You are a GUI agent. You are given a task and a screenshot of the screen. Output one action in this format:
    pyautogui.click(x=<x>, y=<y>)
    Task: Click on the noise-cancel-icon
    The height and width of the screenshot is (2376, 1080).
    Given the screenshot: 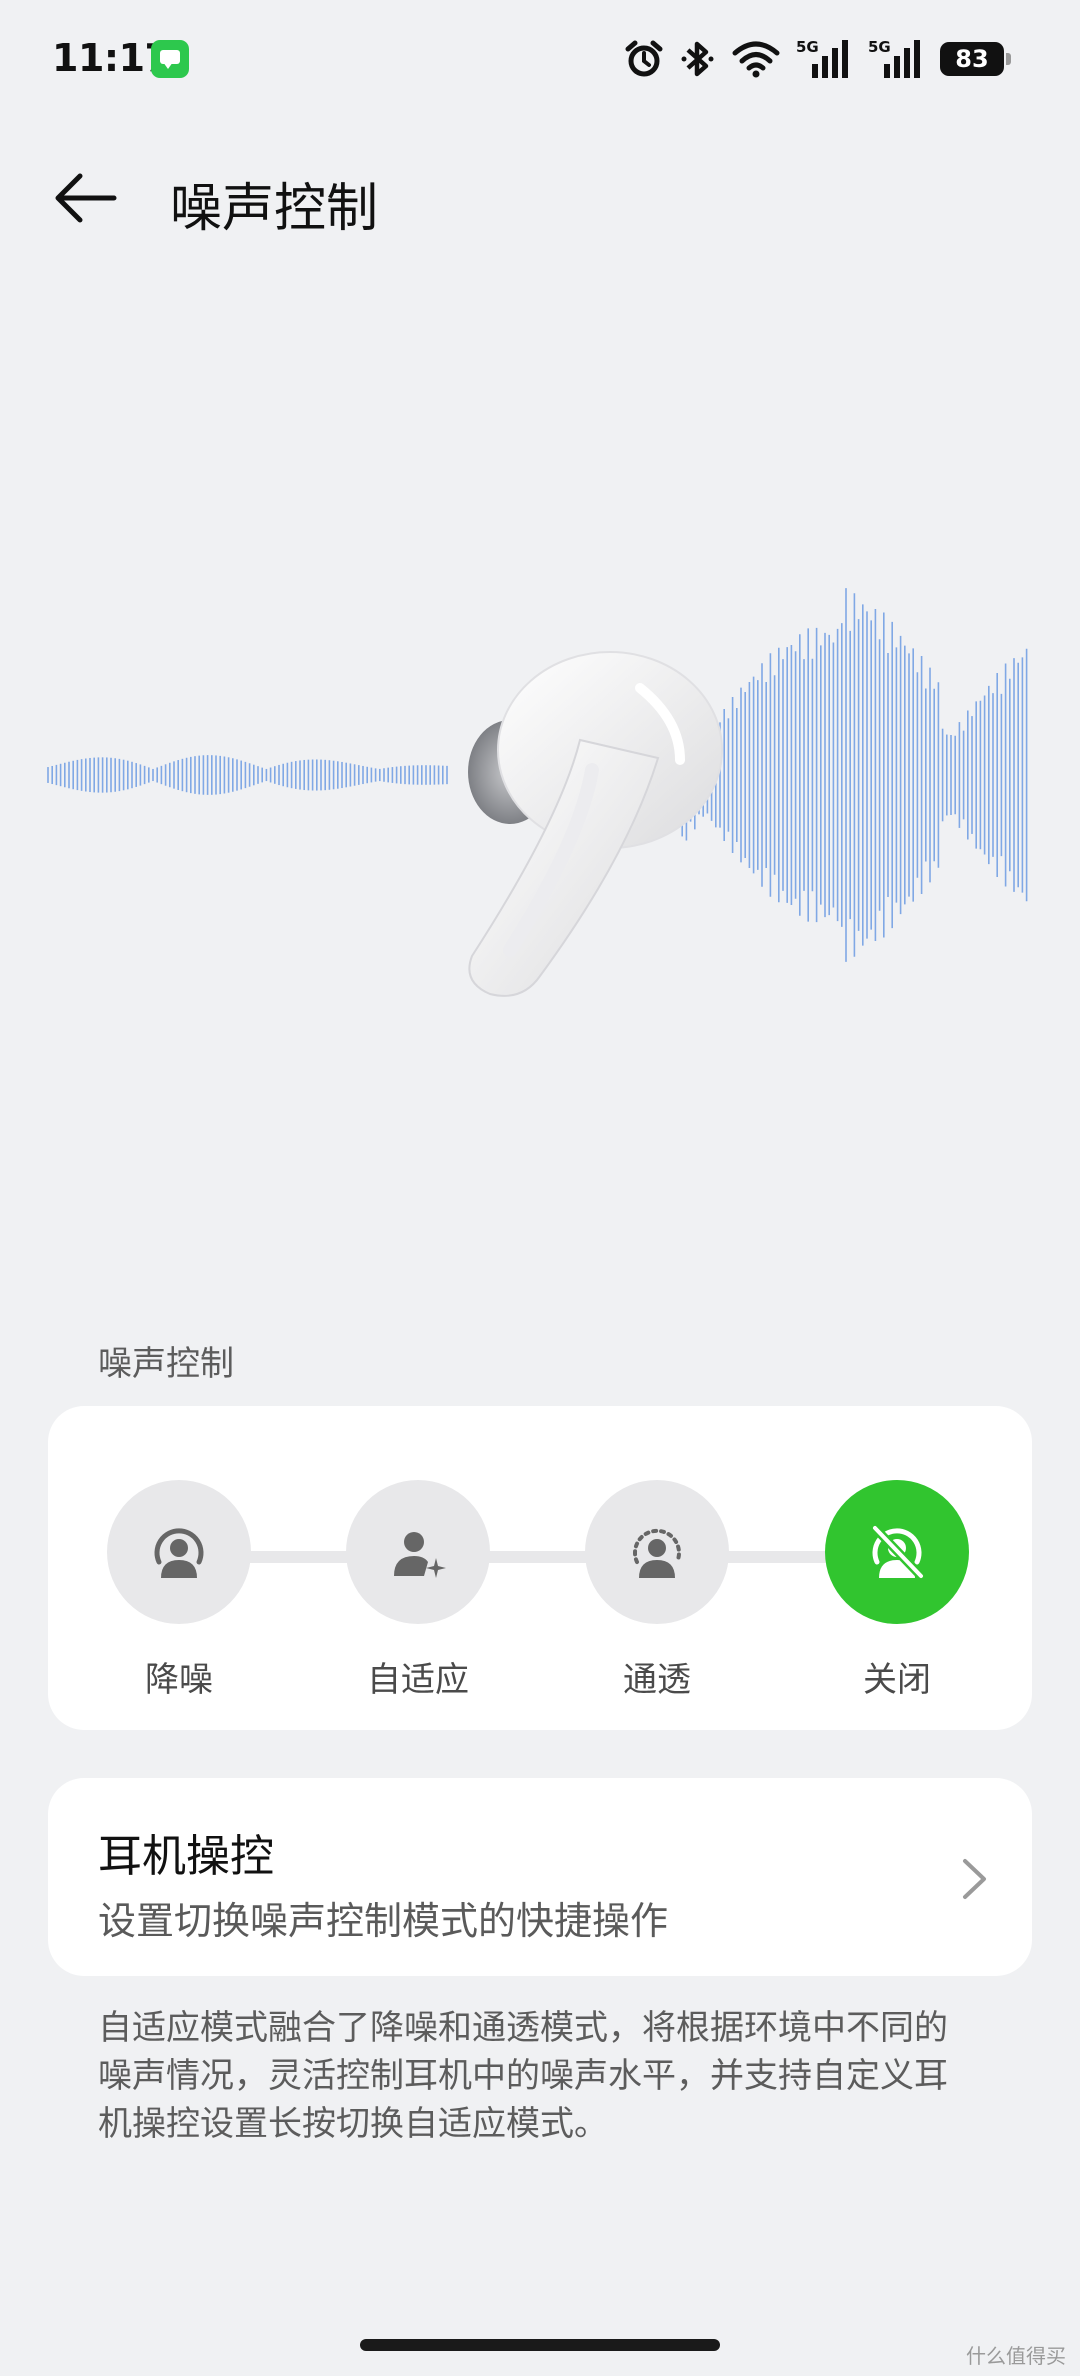 What is the action you would take?
    pyautogui.click(x=179, y=1553)
    